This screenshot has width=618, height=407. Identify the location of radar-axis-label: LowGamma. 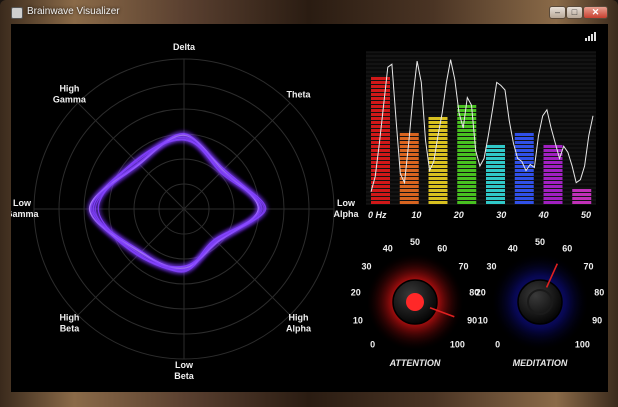
(25, 208).